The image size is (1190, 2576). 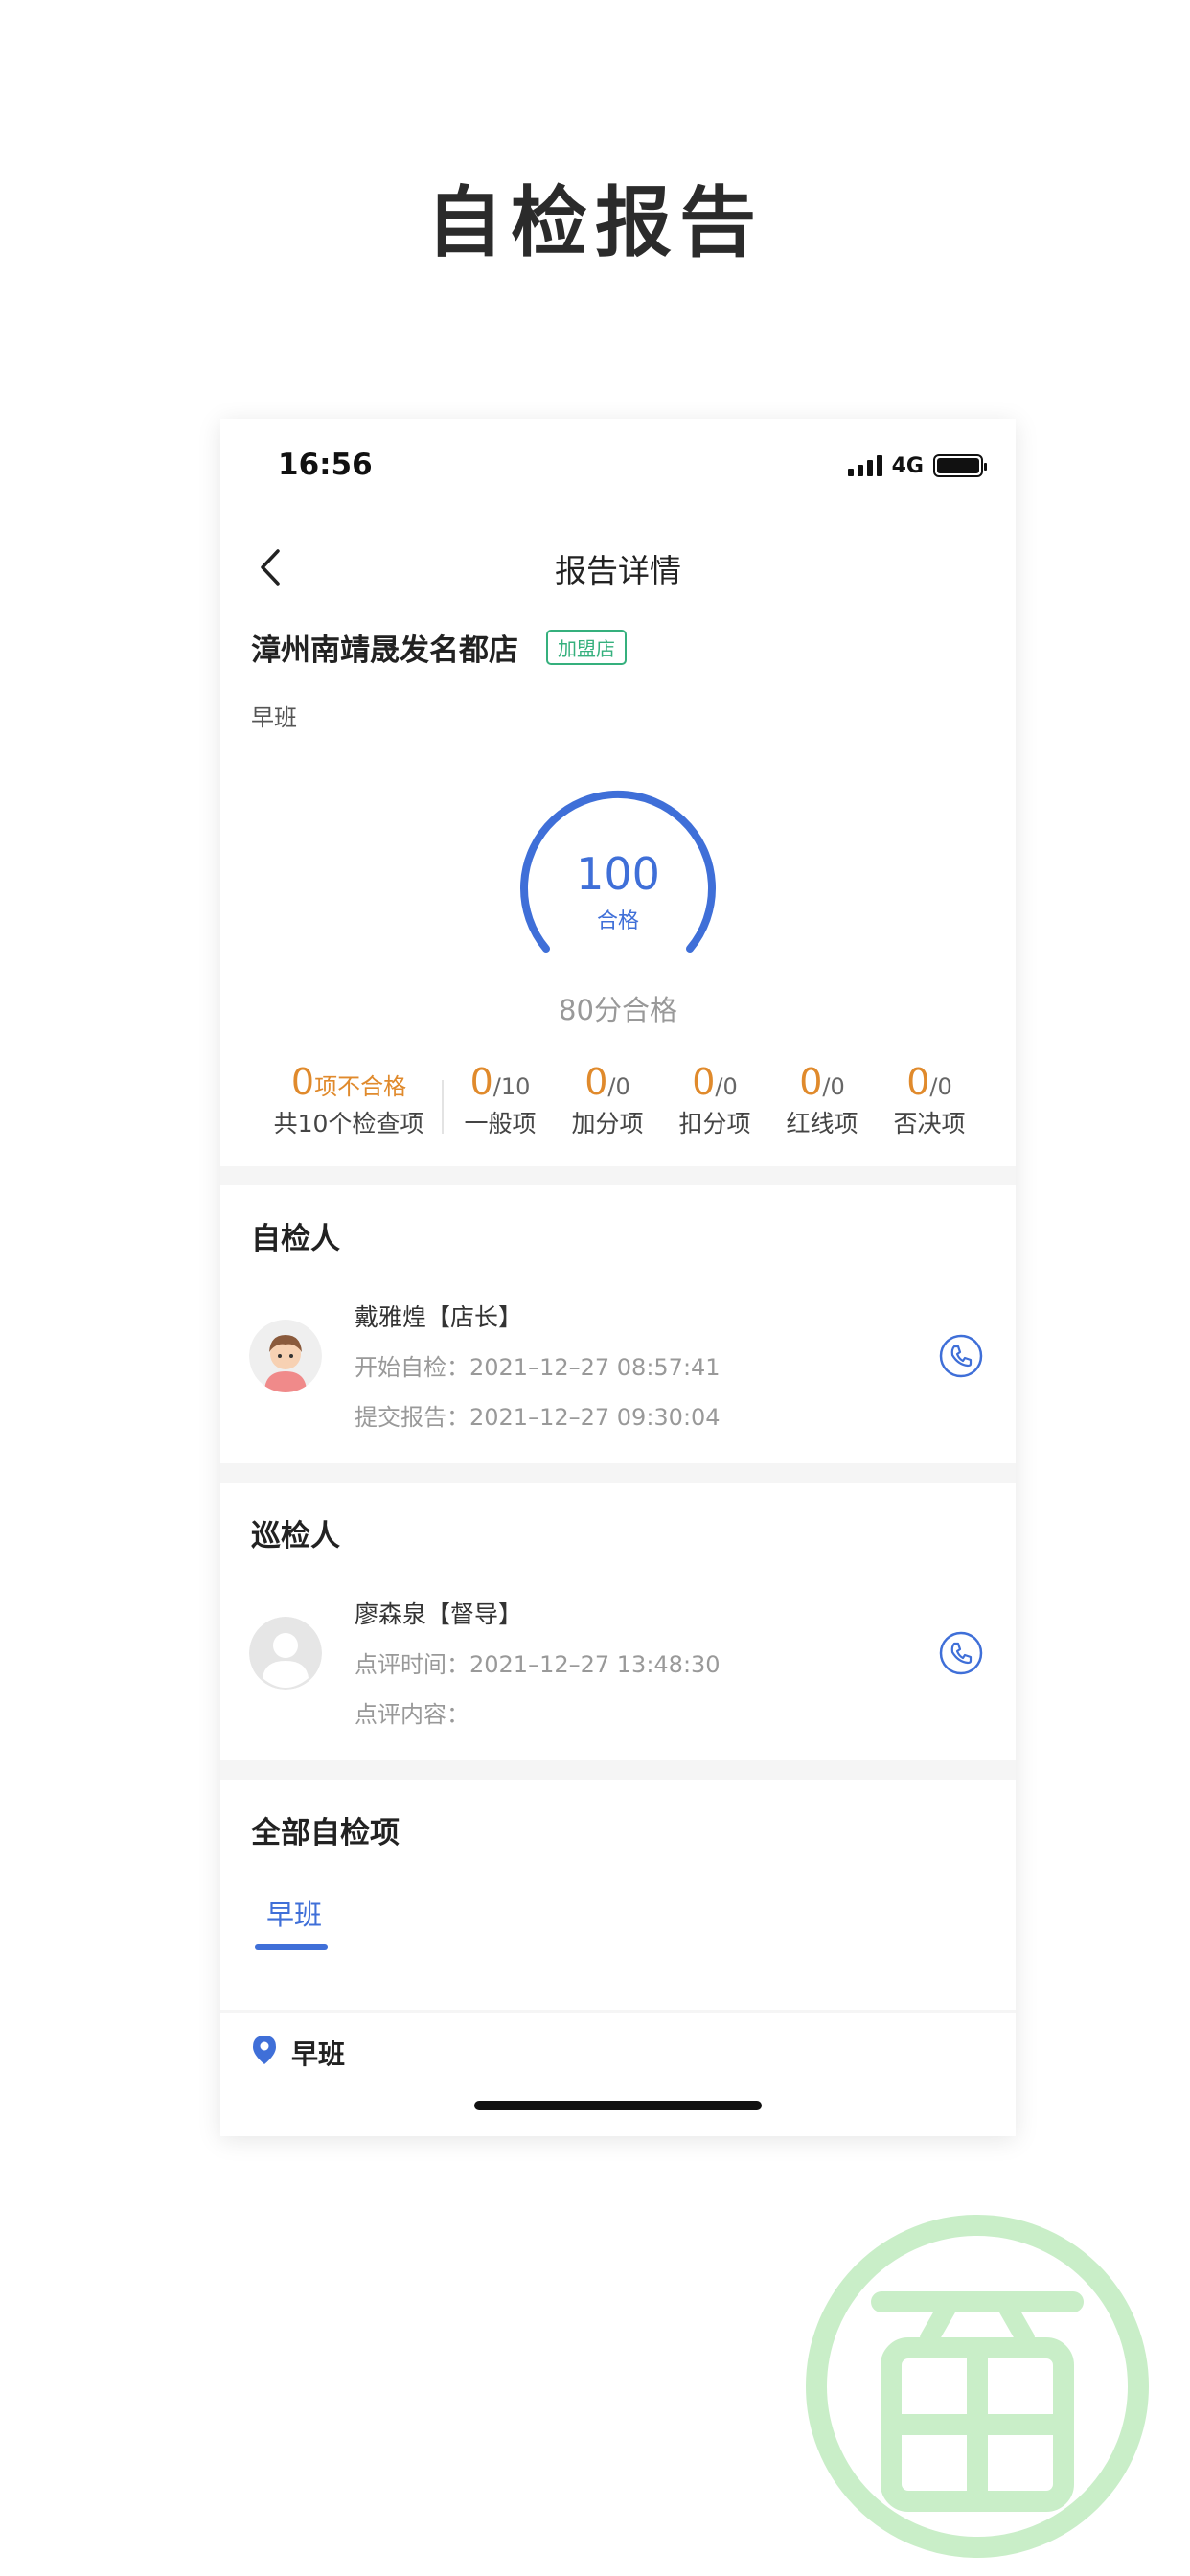 I want to click on score-value: 100, so click(x=618, y=874).